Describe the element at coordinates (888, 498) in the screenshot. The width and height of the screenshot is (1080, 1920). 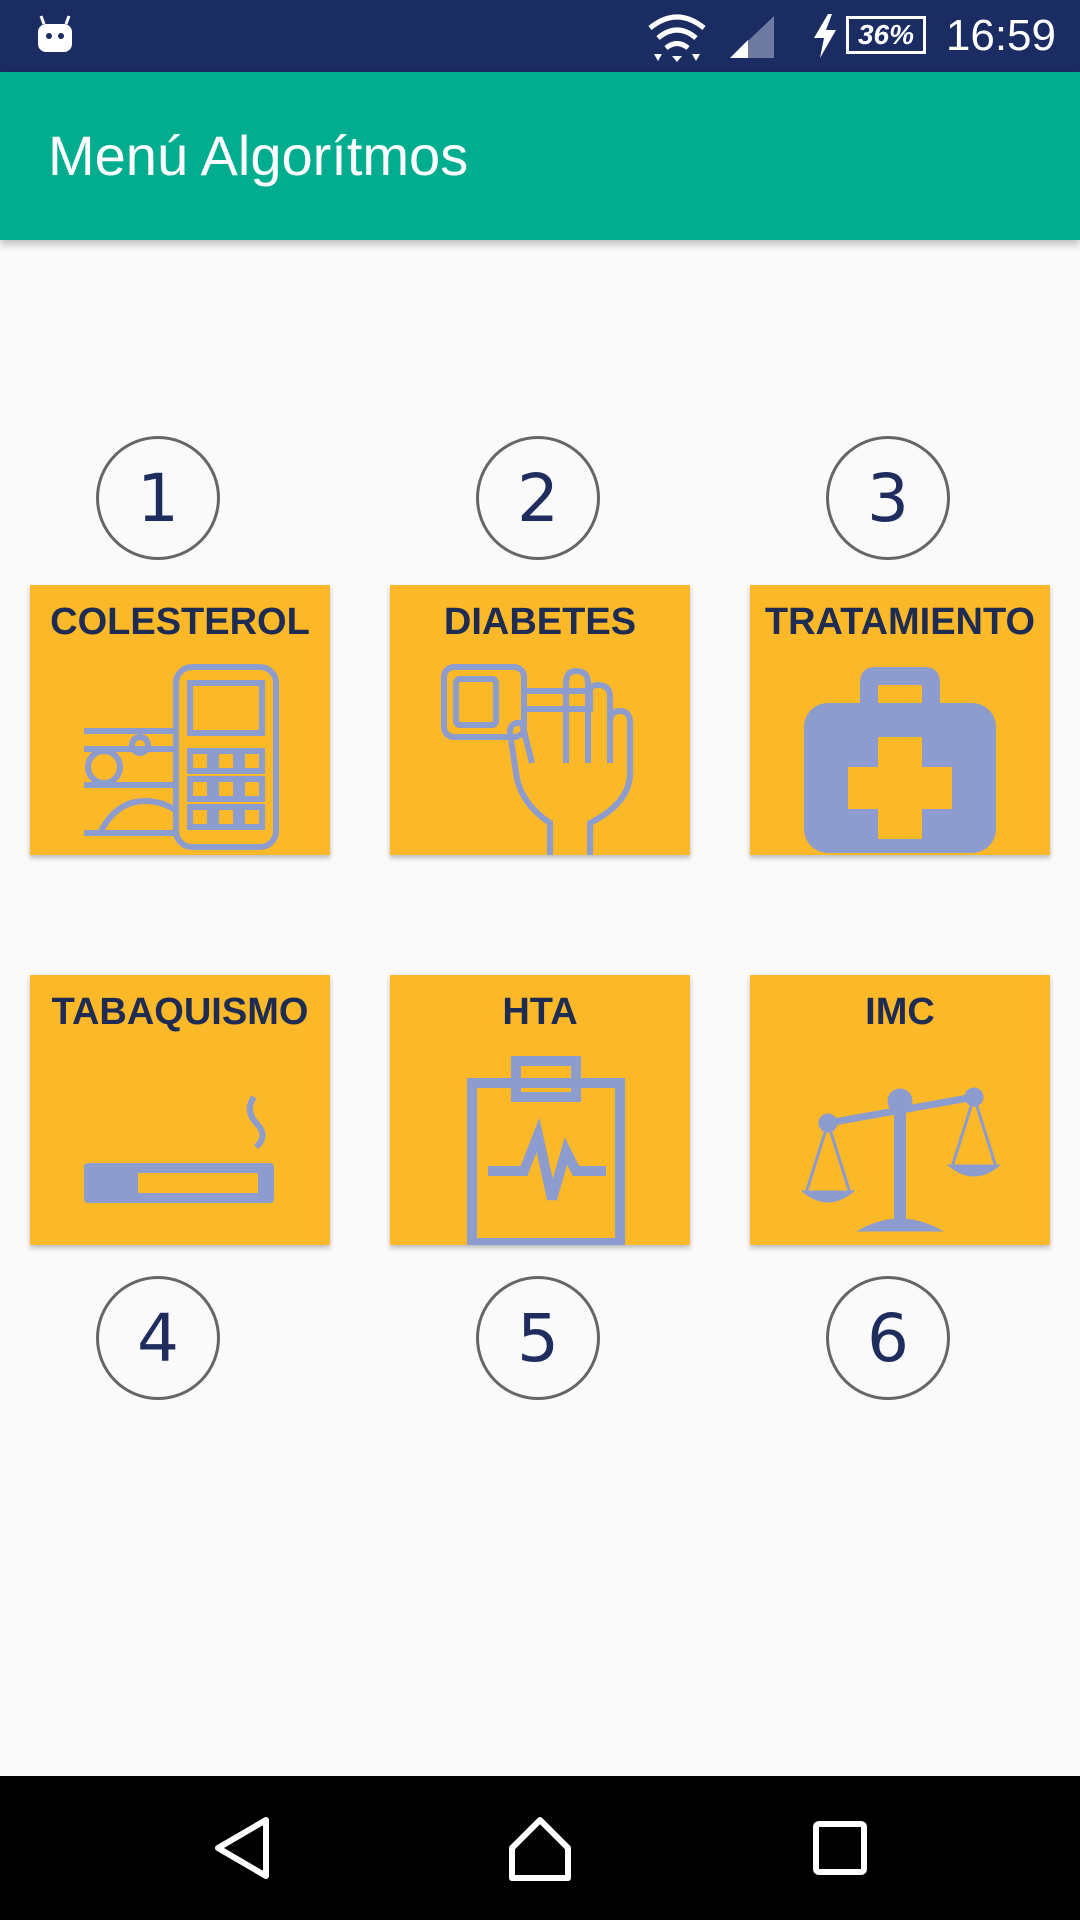
I see `number-badge-3: 3` at that location.